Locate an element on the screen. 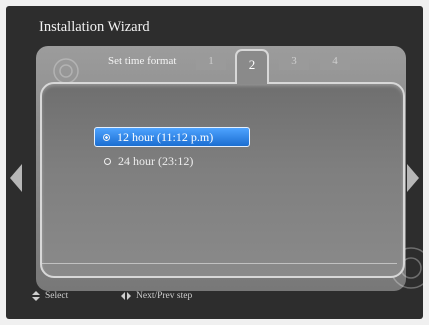  arrow-right-icon is located at coordinates (413, 178).